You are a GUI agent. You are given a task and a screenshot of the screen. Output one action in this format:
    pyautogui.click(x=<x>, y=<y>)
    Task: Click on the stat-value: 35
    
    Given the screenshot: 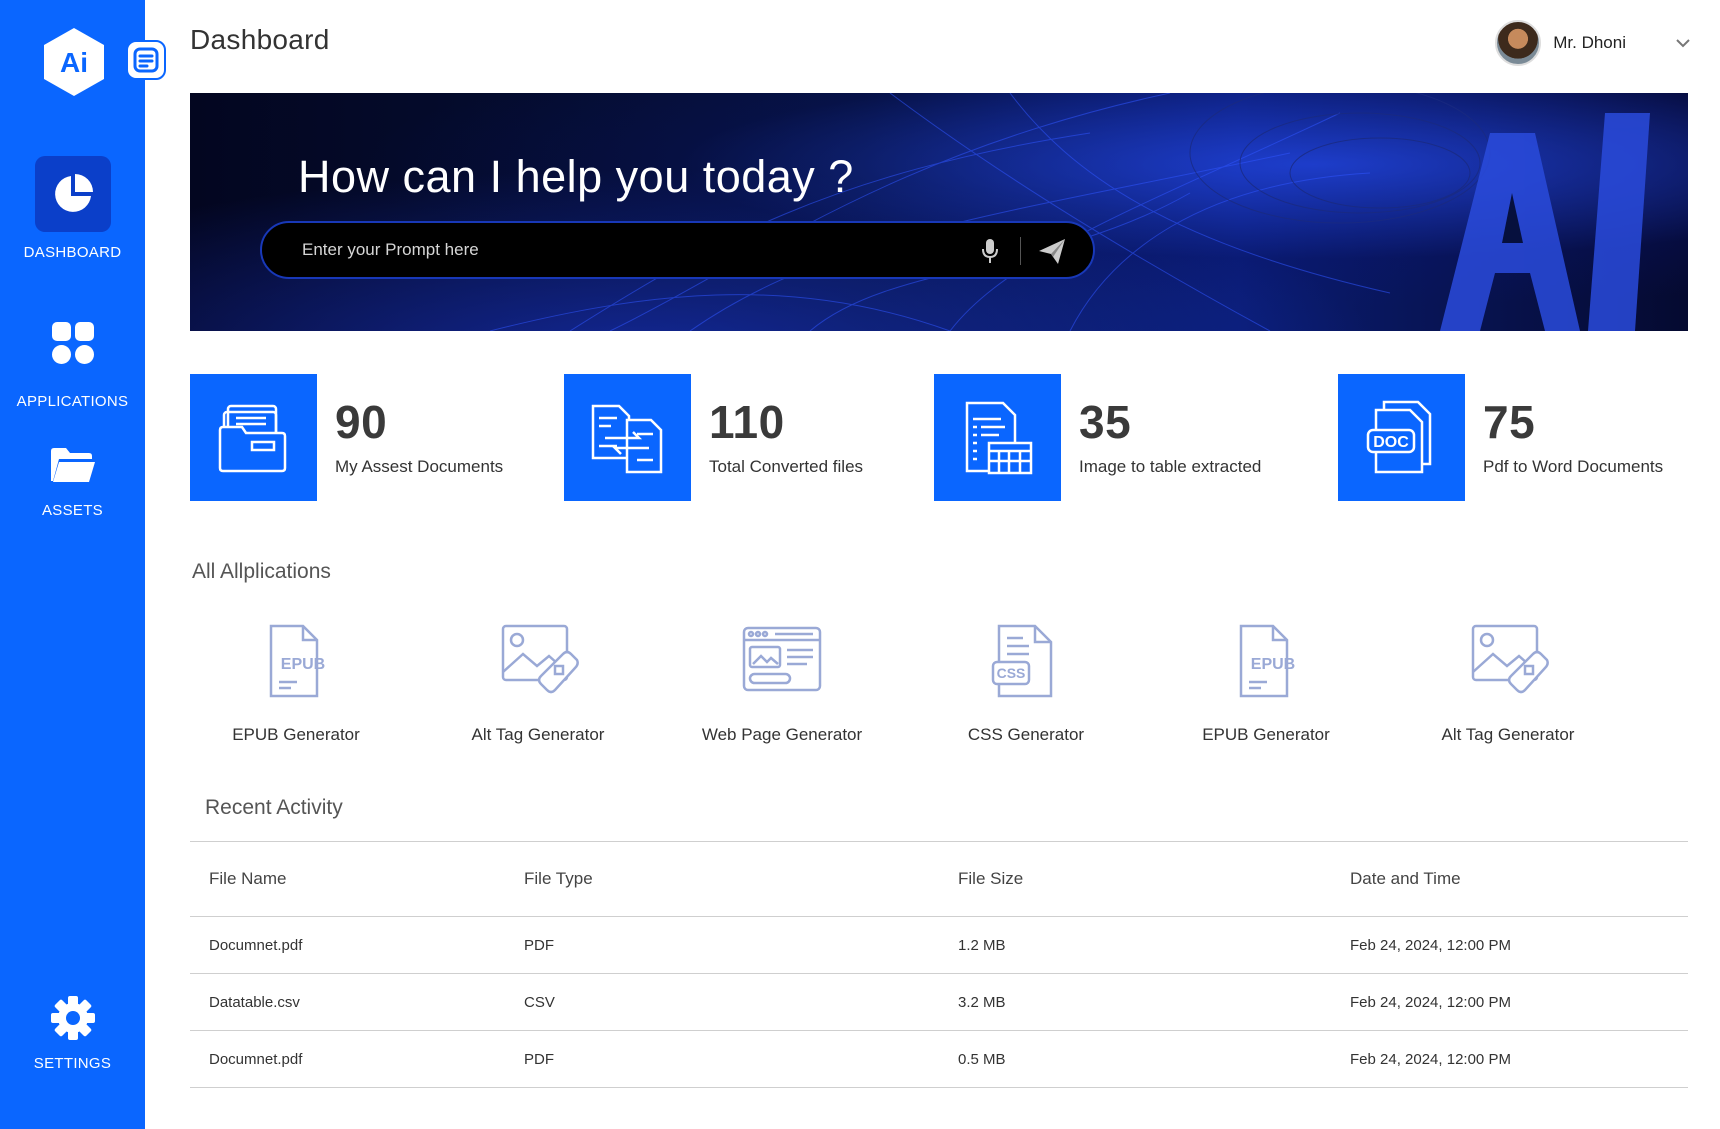 What is the action you would take?
    pyautogui.click(x=1105, y=421)
    